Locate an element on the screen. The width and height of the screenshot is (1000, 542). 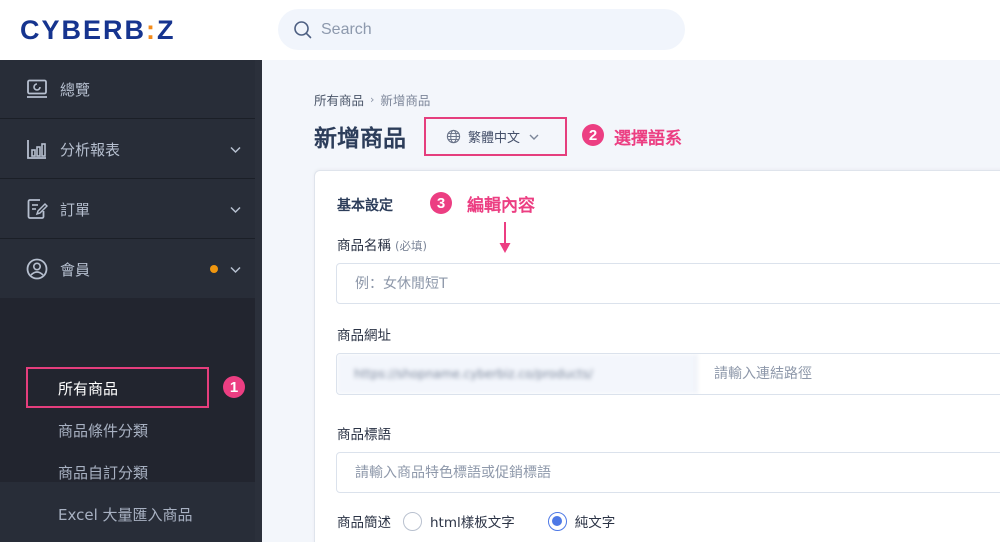
sidebar-item-label: 總覽 is located at coordinates (75, 89).